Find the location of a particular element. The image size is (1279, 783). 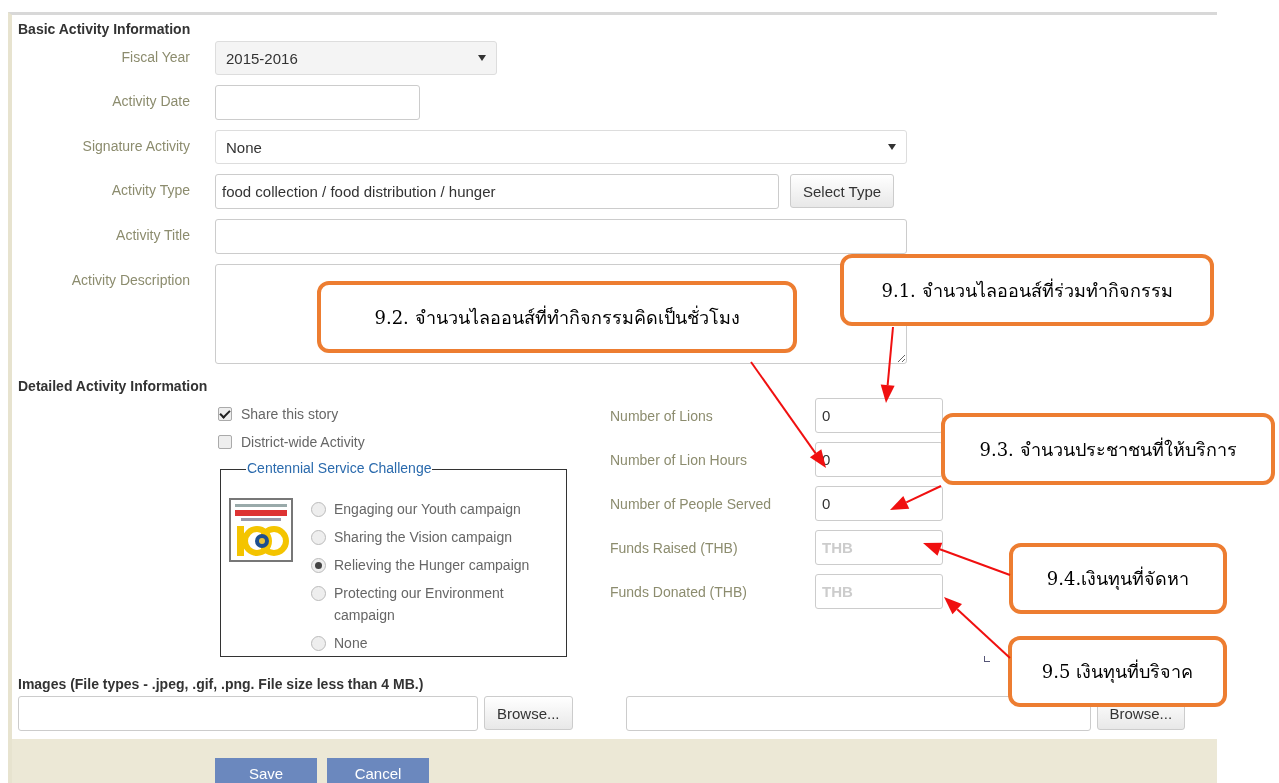

radio-label: None is located at coordinates (351, 643).